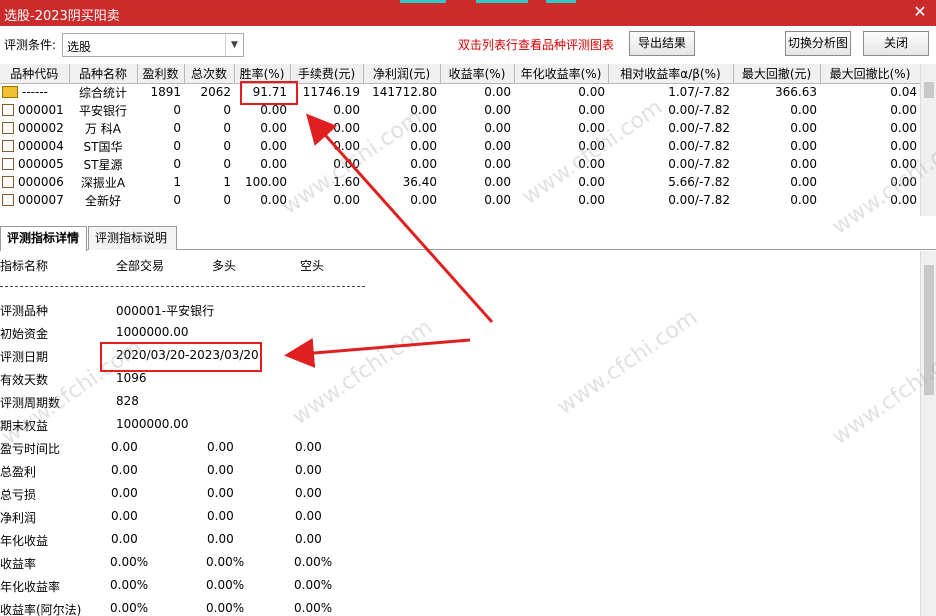 This screenshot has width=936, height=616. Describe the element at coordinates (41, 110) in the screenshot. I see `stock-code: 000001` at that location.